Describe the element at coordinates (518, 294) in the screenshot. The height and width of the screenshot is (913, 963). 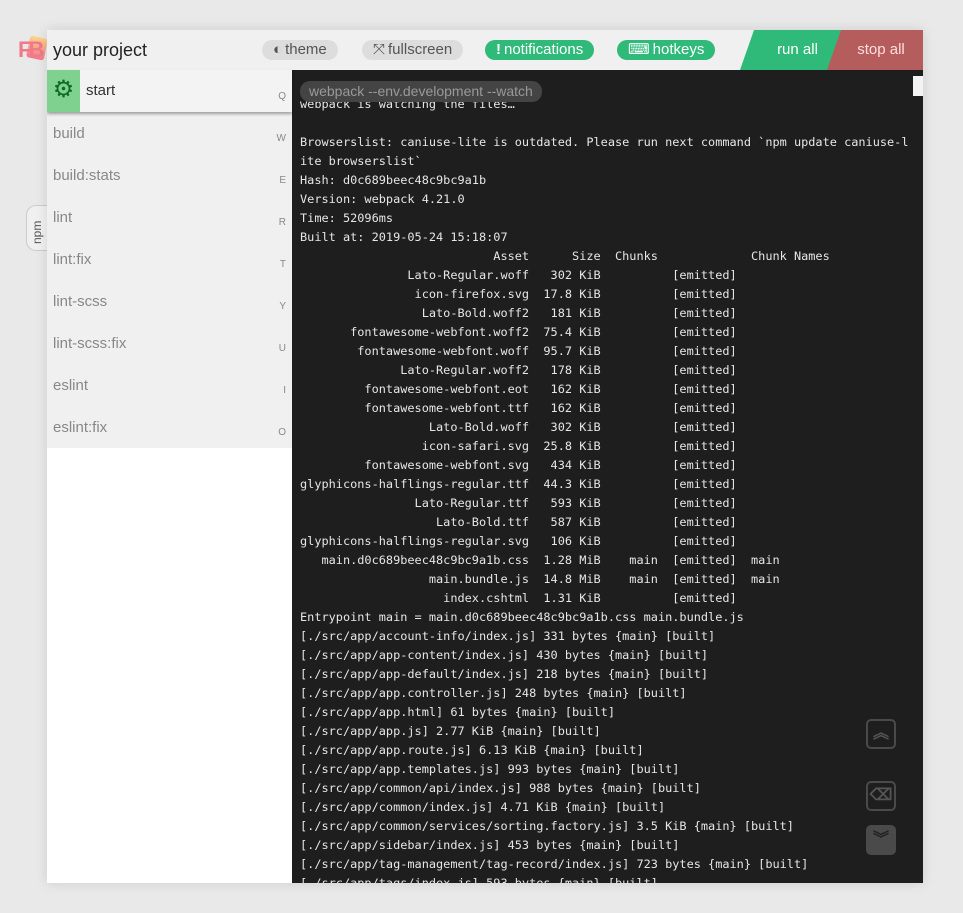
I see `terminal-line: icon-firefox.svg 17.8 KiB [emitted]` at that location.